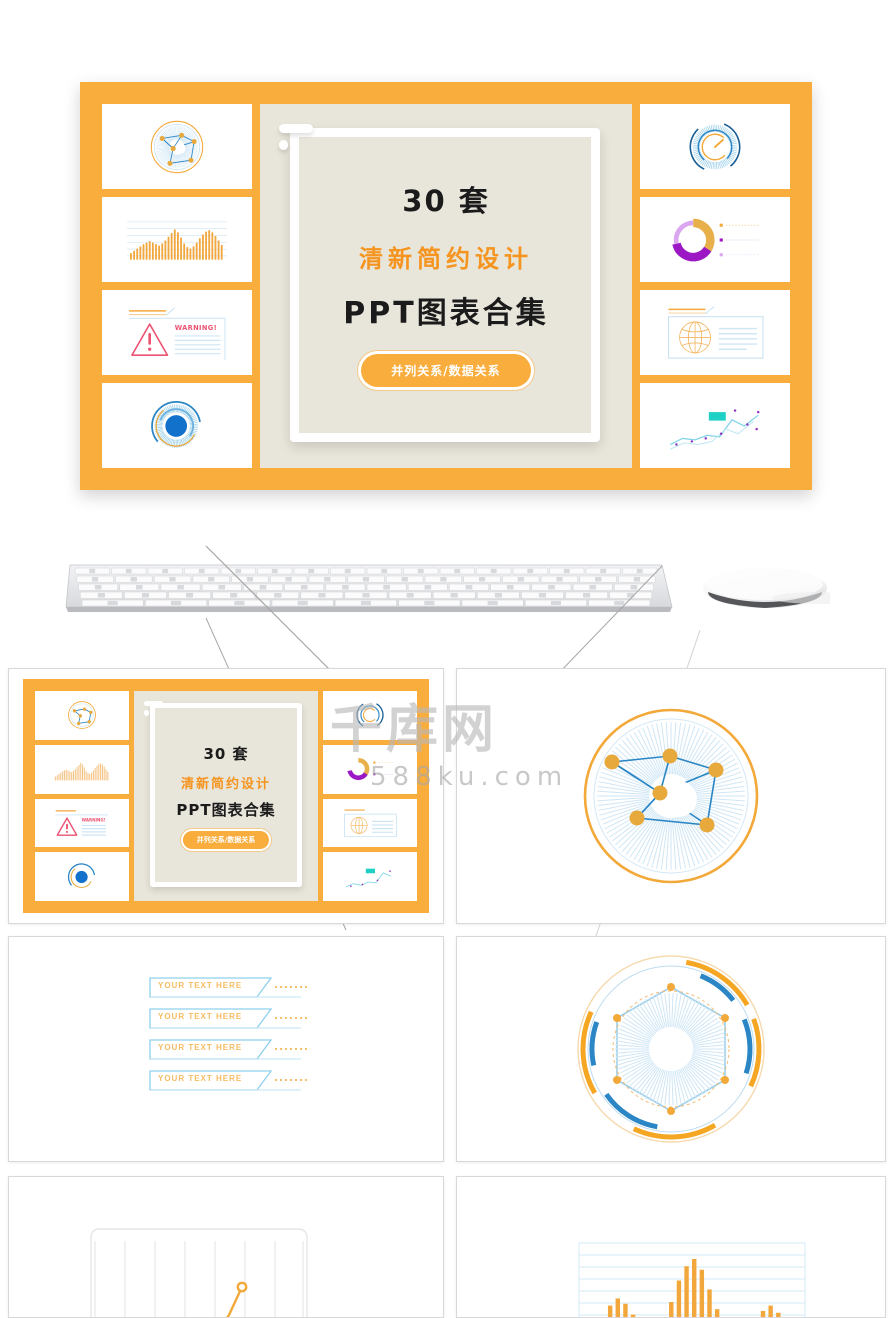 Image resolution: width=892 pixels, height=1318 pixels. I want to click on thumb-area-bar-chart, so click(177, 239).